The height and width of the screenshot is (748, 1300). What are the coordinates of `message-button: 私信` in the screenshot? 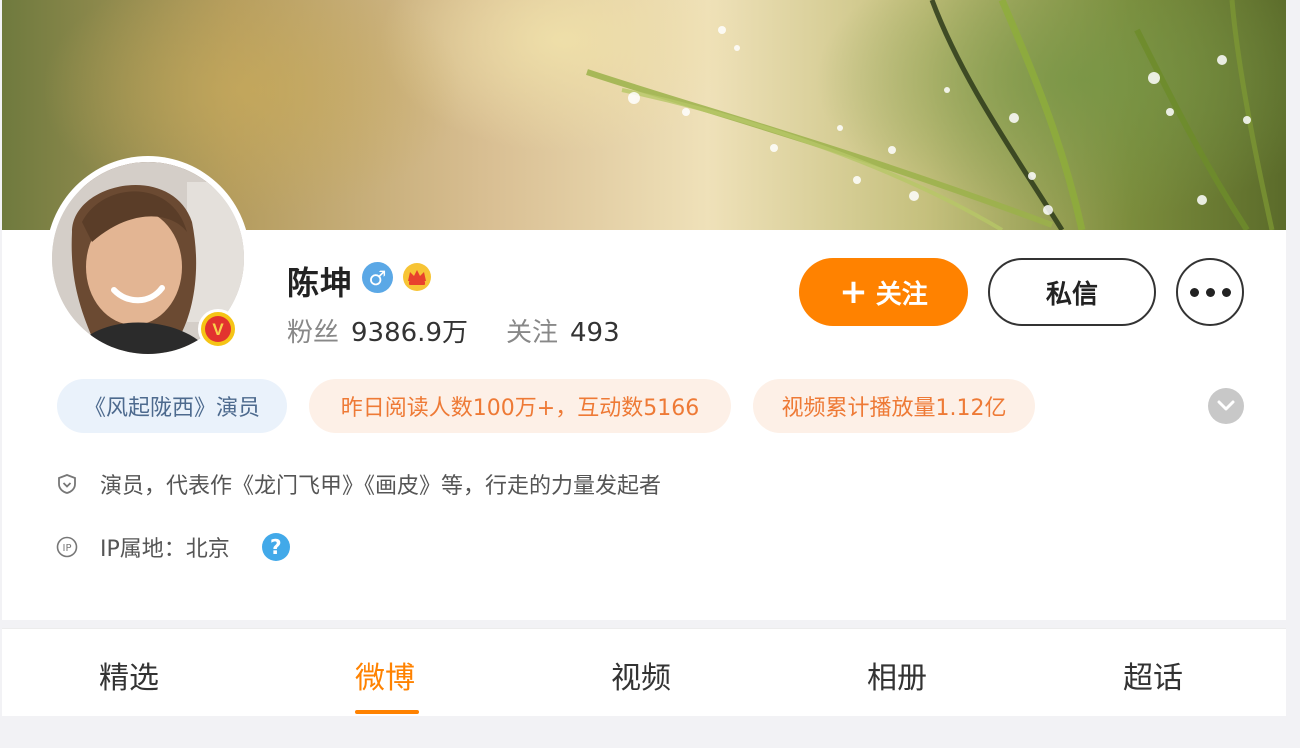 It's located at (1072, 292).